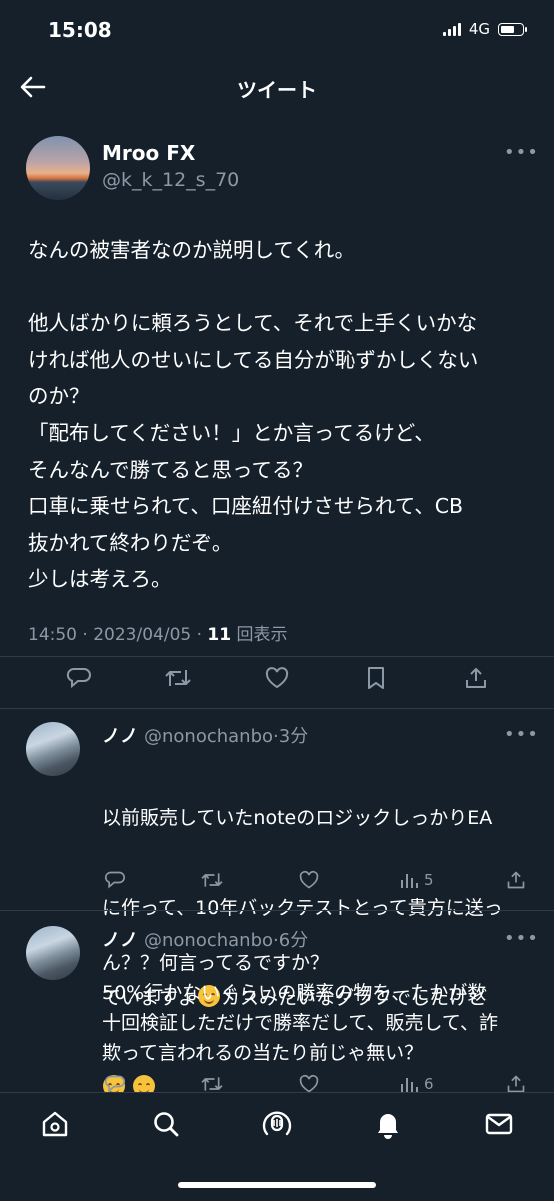 This screenshot has width=554, height=1201. What do you see at coordinates (262, 635) in the screenshot?
I see `views-label: 回表示` at bounding box center [262, 635].